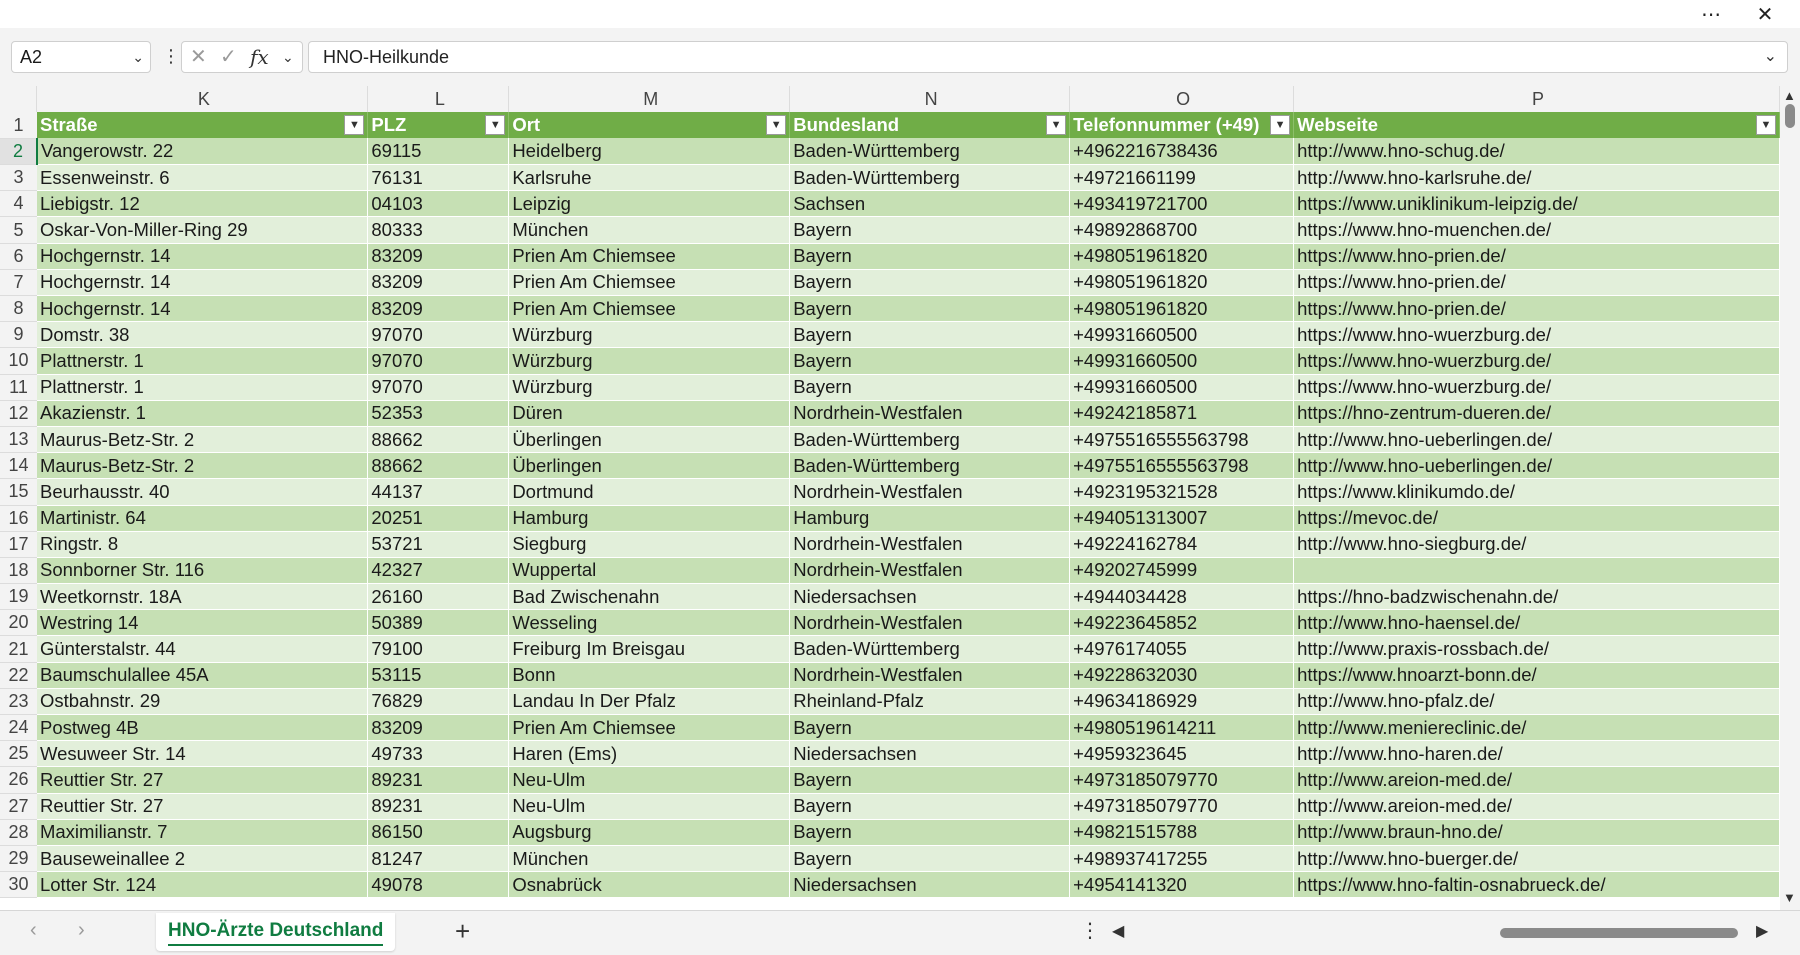 The image size is (1800, 955). Describe the element at coordinates (1536, 728) in the screenshot. I see `cell-webseite: http://www.meniereclinic.de/` at that location.